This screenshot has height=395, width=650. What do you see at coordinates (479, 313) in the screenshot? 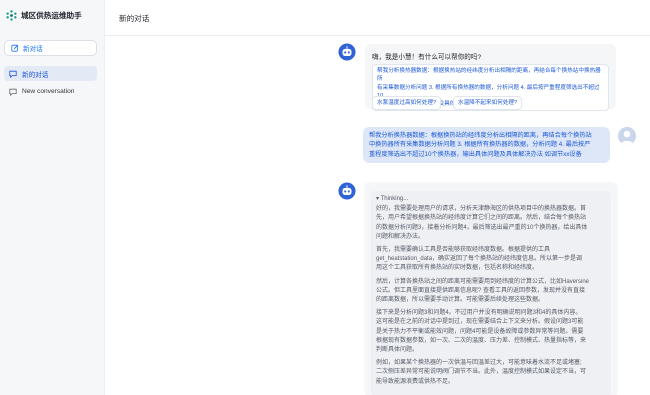
I see `thinking-line: 接下来是分析问题3和问题4。不过用户并没有明确说明问题3和4的具体内容。` at bounding box center [479, 313].